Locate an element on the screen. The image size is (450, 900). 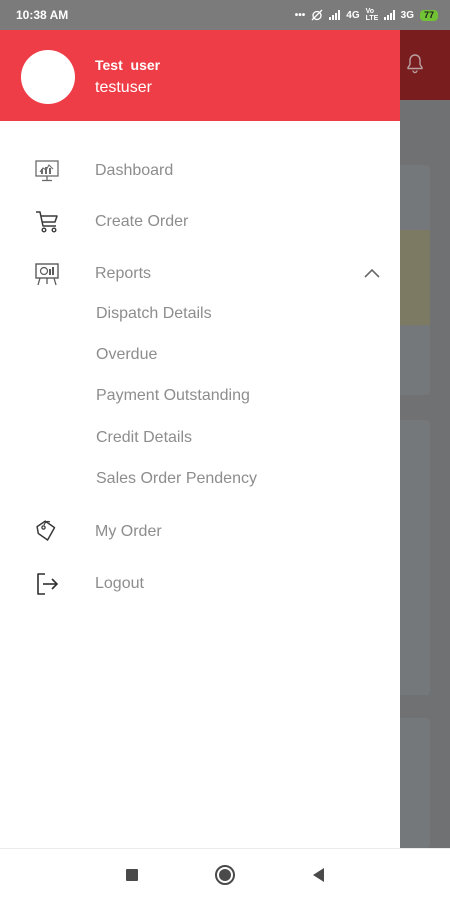
circle-icon is located at coordinates (225, 875).